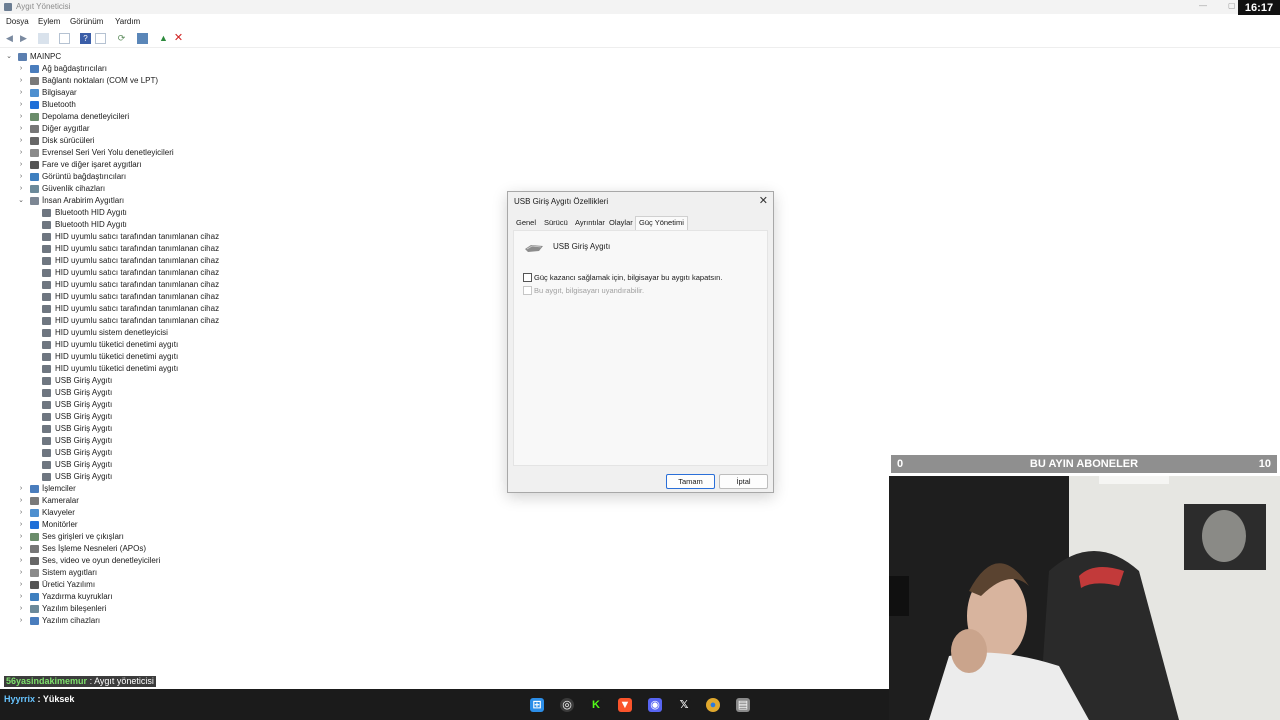  What do you see at coordinates (444, 704) in the screenshot?
I see `taskbar: Hyyrrix : Yüksek ⊞ ◎ K ▼ ◉ 𝕏 ● ▤` at bounding box center [444, 704].